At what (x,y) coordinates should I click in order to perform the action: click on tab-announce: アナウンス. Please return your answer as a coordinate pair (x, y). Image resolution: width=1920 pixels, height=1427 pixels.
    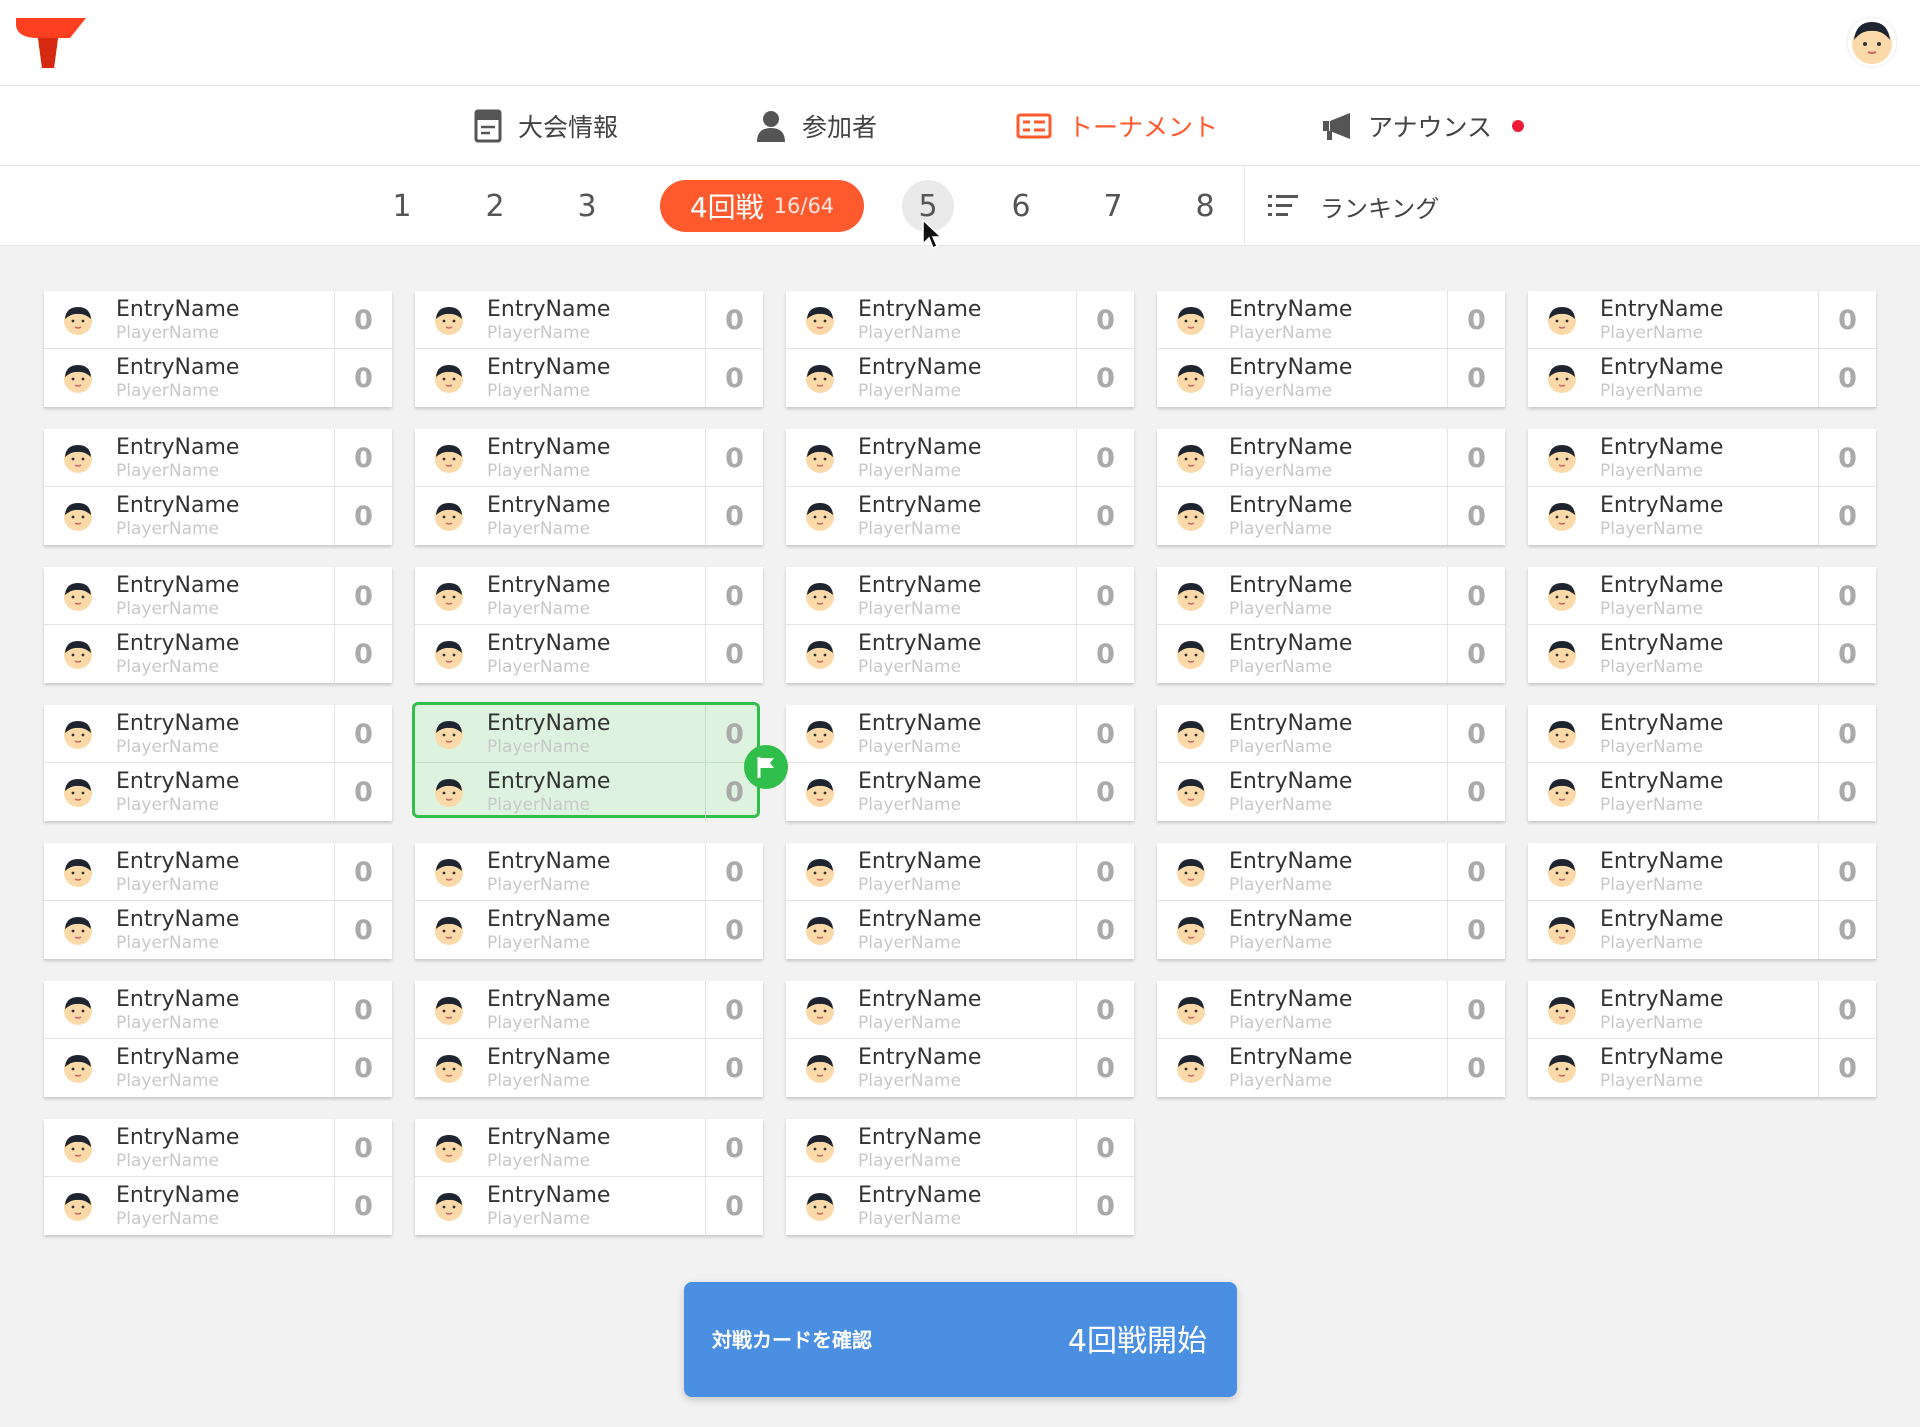
    Looking at the image, I should click on (1423, 126).